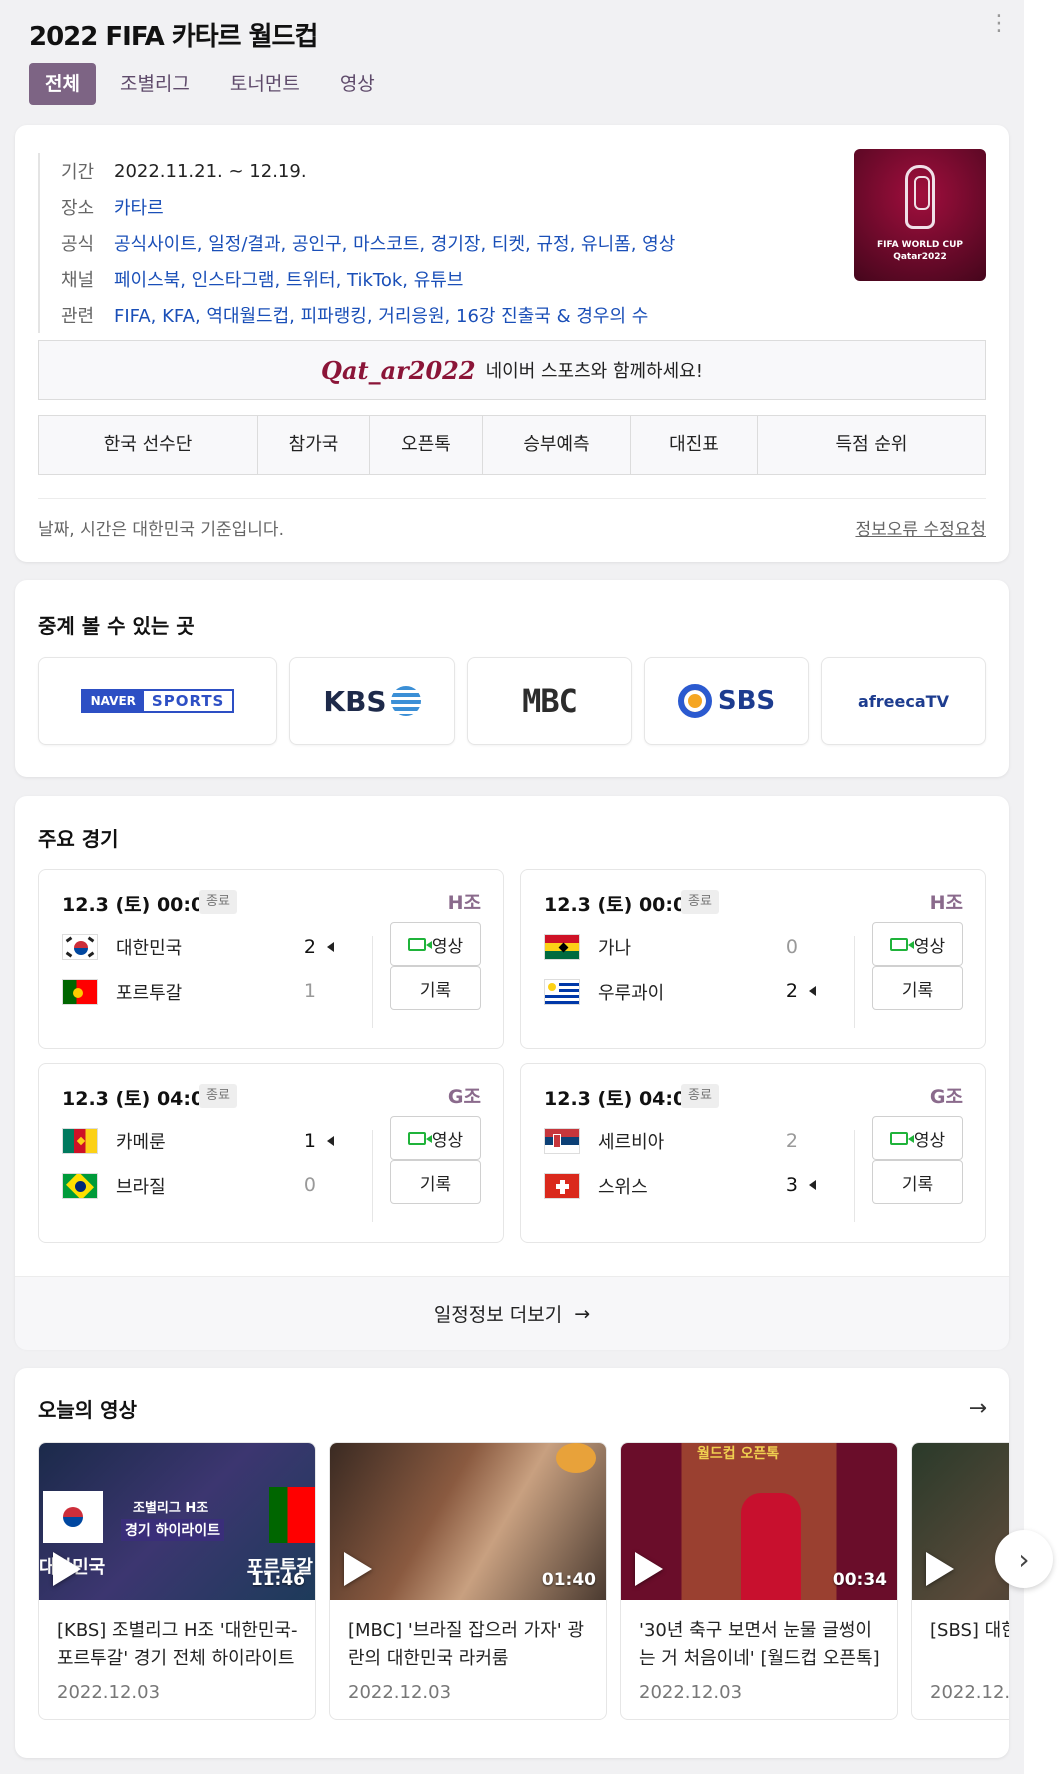  What do you see at coordinates (946, 903) in the screenshot?
I see `group-label: H조` at bounding box center [946, 903].